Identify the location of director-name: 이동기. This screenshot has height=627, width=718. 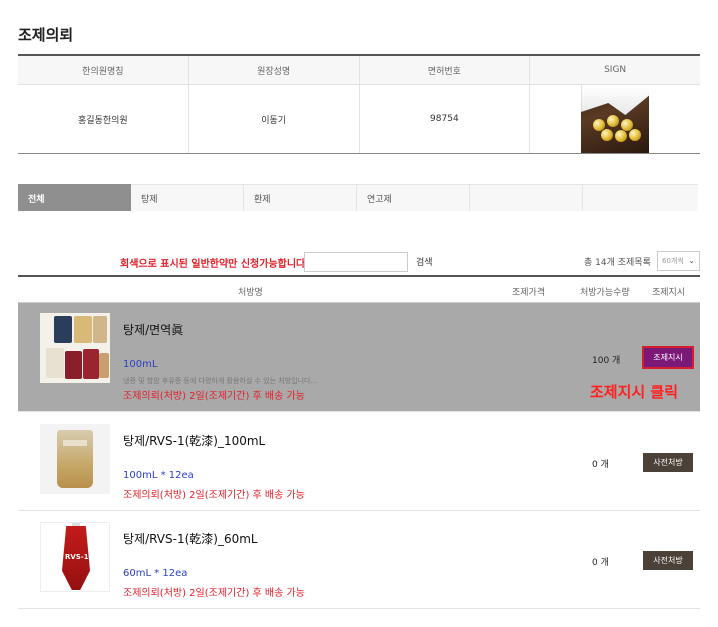
(274, 119).